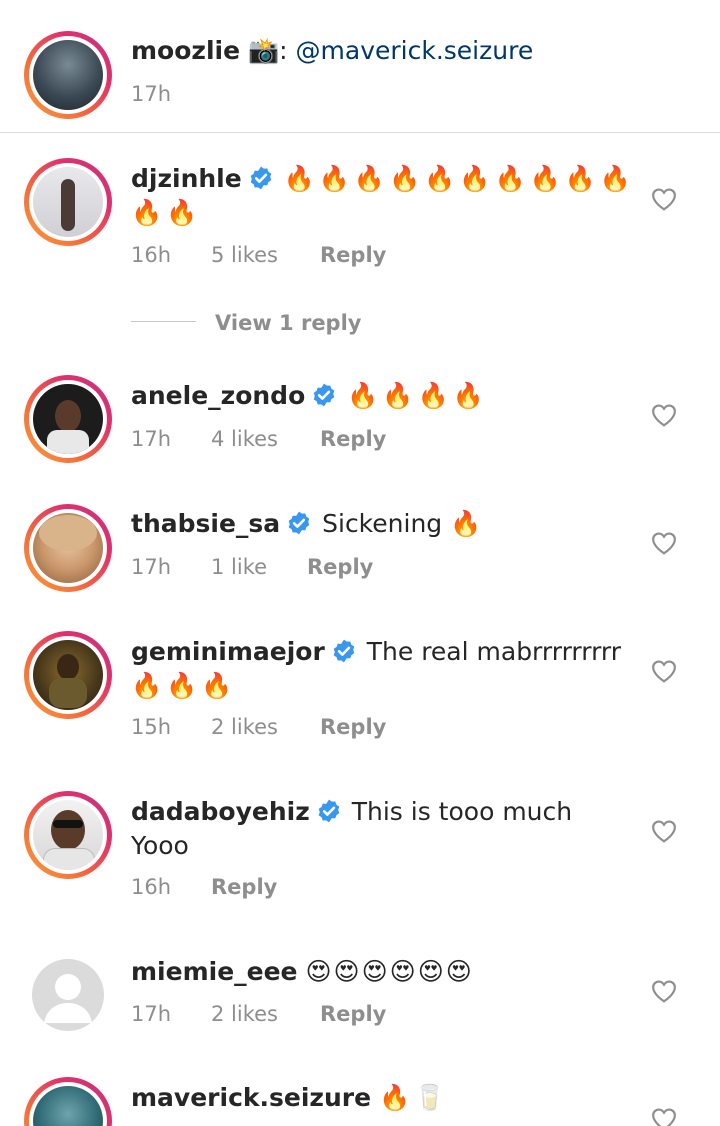 This screenshot has height=1126, width=720. I want to click on avatar-thabsie-sa, so click(68, 548).